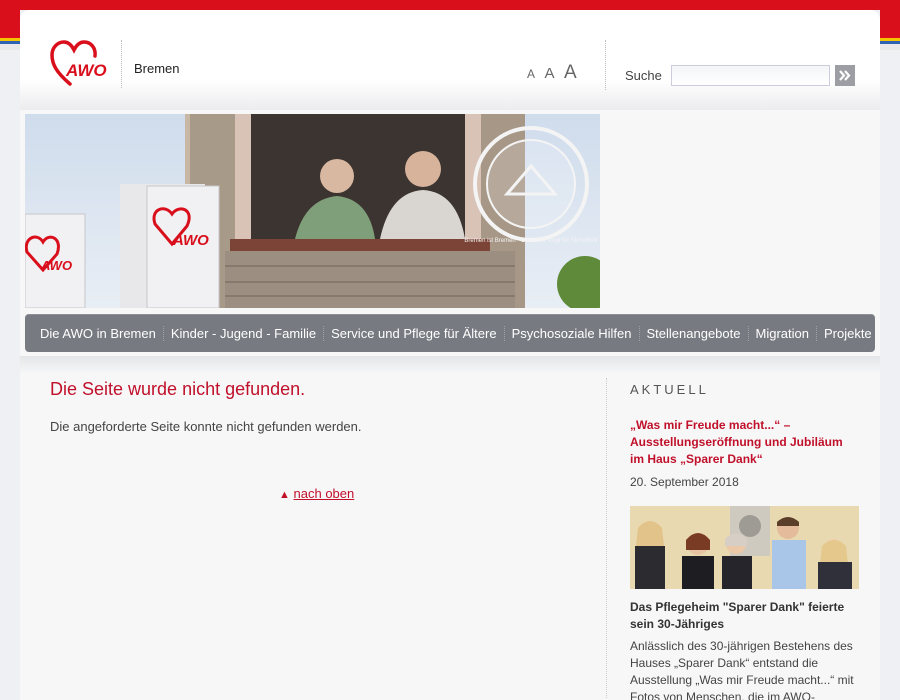 This screenshot has height=700, width=900. What do you see at coordinates (890, 30) in the screenshot?
I see `right-color-band` at bounding box center [890, 30].